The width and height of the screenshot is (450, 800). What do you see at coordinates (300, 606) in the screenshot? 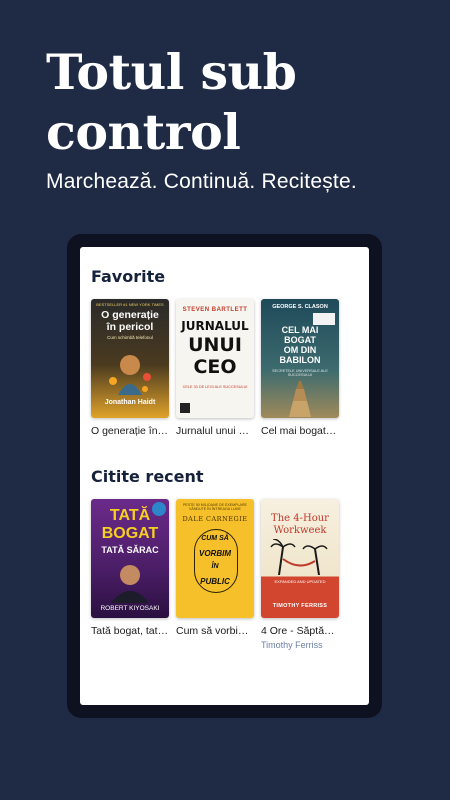
I see `cover-author: TIMOTHY FERRISS` at bounding box center [300, 606].